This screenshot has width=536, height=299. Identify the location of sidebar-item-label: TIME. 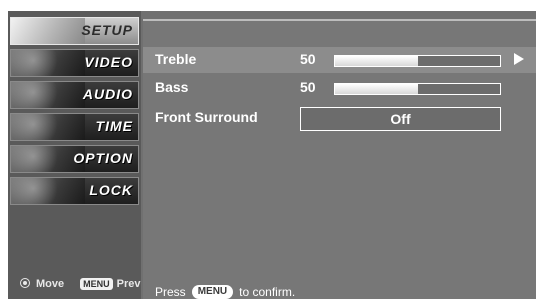
(114, 126).